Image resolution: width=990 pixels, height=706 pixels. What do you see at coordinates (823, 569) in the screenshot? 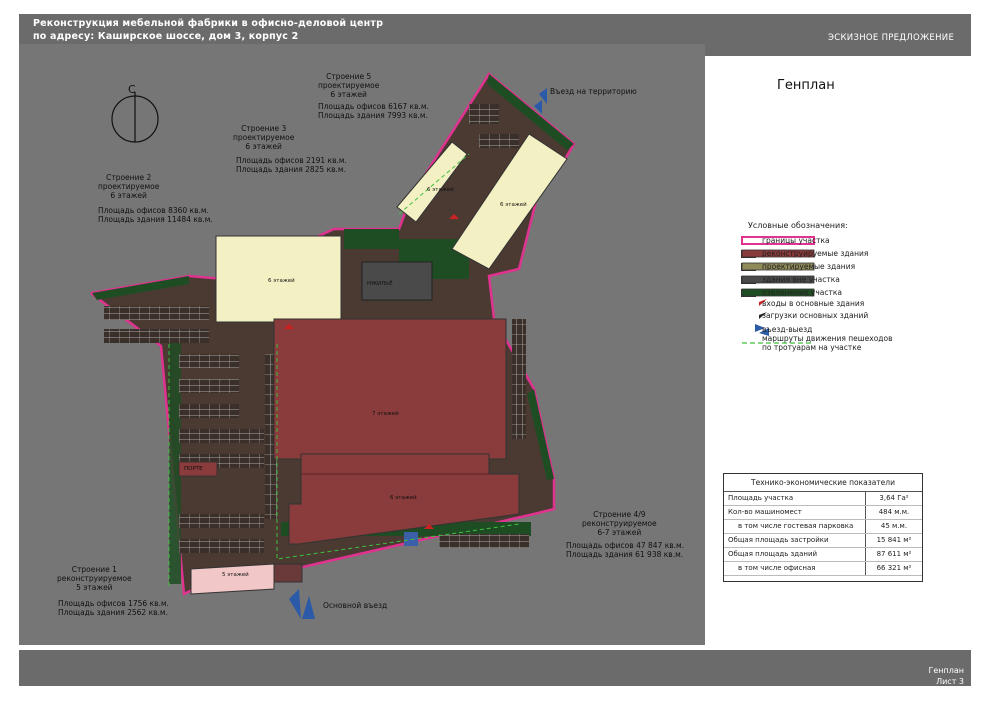
I see `table-row: в том числе офисная 66 321 м²` at bounding box center [823, 569].